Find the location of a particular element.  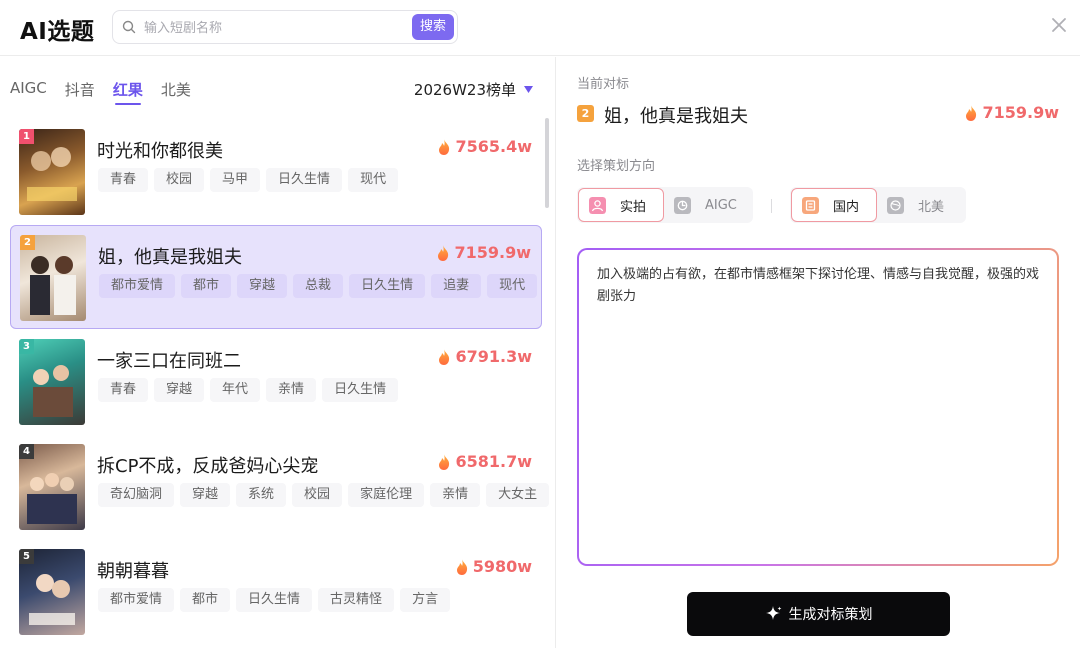

chip-label: 实拍 is located at coordinates (633, 207).